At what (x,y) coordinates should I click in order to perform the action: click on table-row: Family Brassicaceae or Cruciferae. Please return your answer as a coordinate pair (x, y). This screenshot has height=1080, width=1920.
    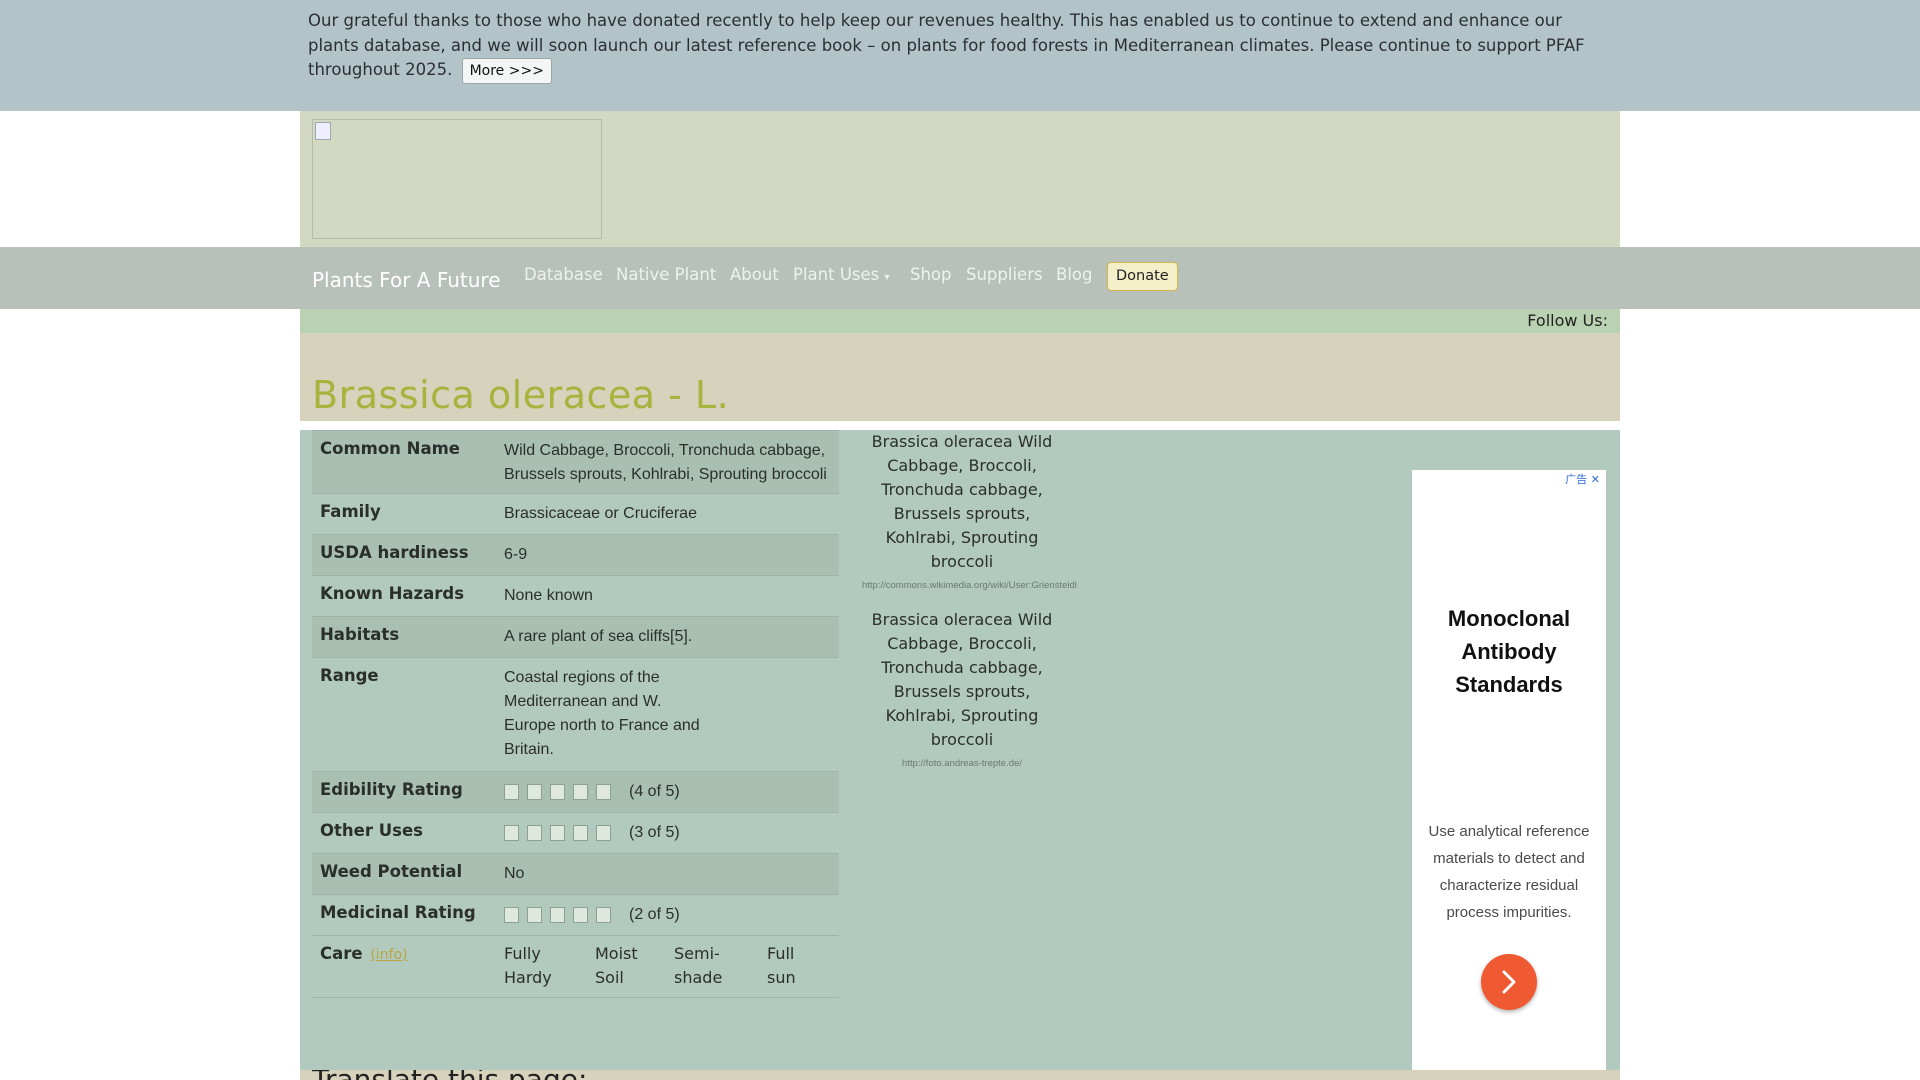
    Looking at the image, I should click on (575, 514).